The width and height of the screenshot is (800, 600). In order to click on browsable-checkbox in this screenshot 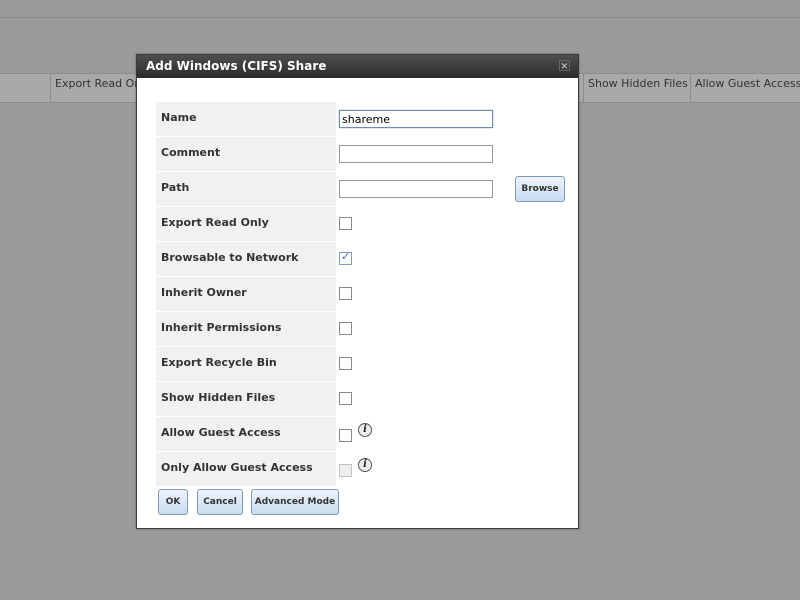, I will do `click(345, 257)`.